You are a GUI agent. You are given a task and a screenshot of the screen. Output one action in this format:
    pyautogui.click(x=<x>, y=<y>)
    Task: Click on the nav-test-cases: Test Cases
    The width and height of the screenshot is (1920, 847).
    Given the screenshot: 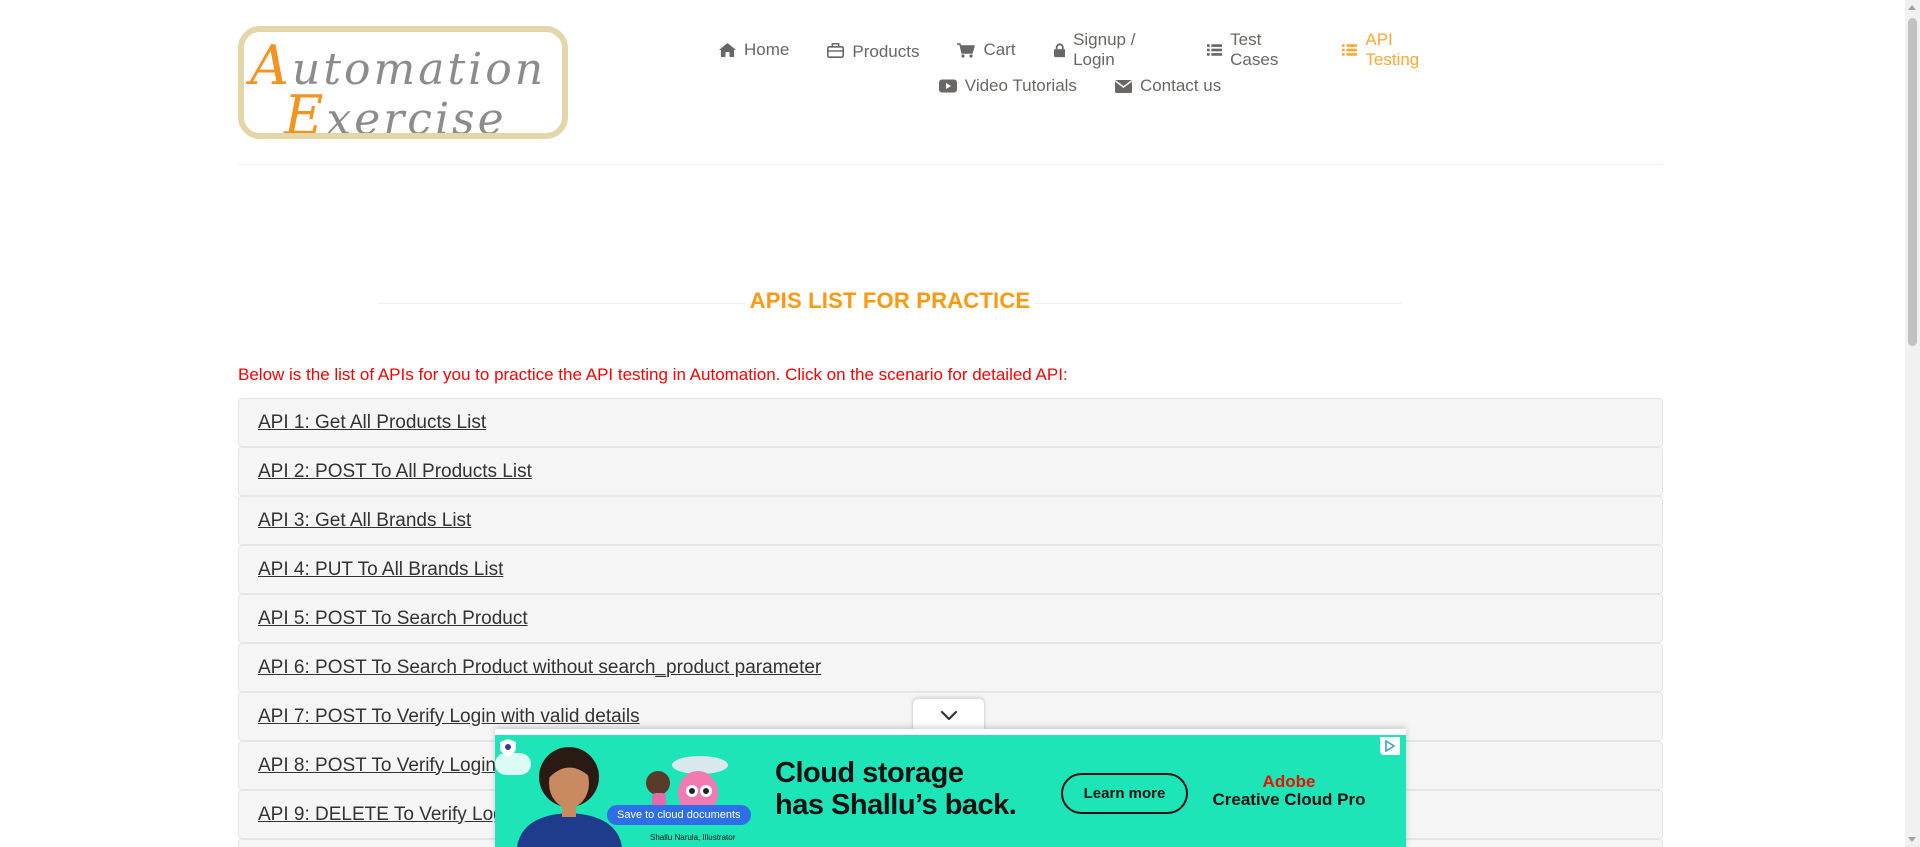 What is the action you would take?
    pyautogui.click(x=1255, y=49)
    